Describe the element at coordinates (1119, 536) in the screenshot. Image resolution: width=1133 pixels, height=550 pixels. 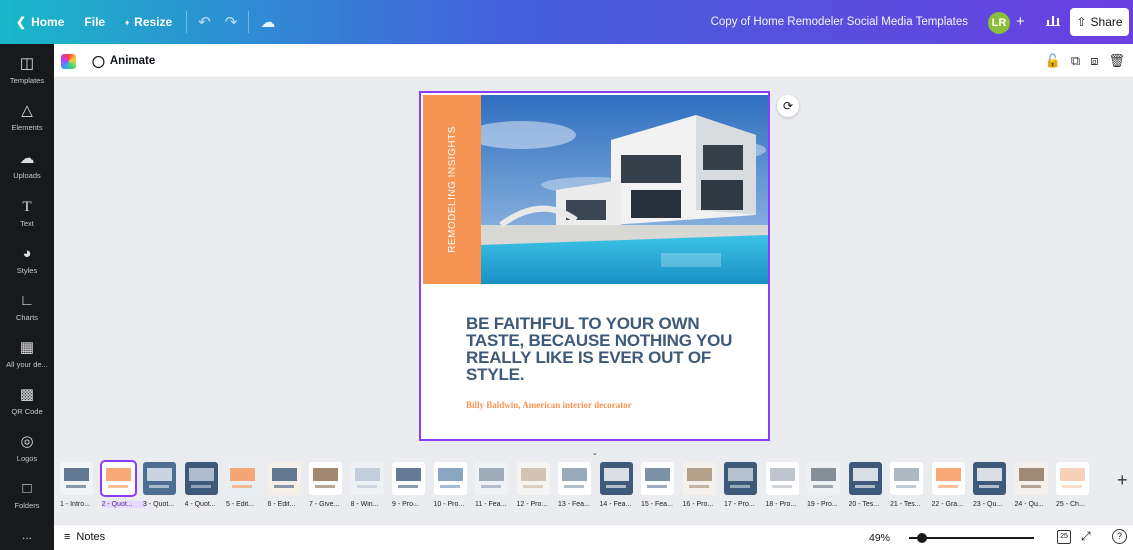
I see `help-icon: ?` at that location.